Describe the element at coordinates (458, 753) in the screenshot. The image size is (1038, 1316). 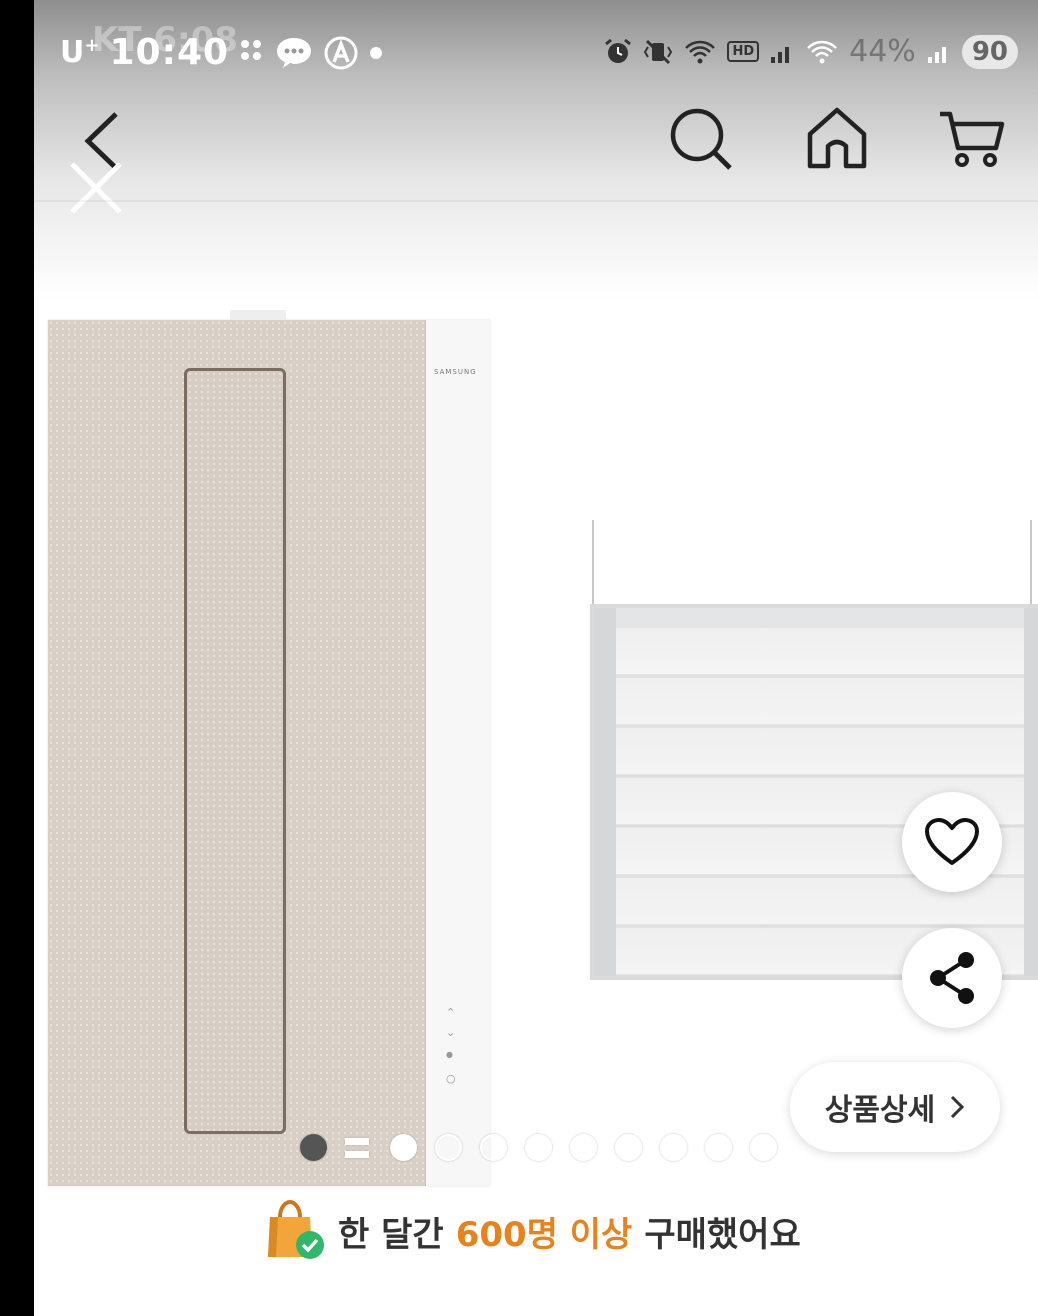
I see `product-side-panel: SAMSUNG ⌃ ⌄ ● ○` at that location.